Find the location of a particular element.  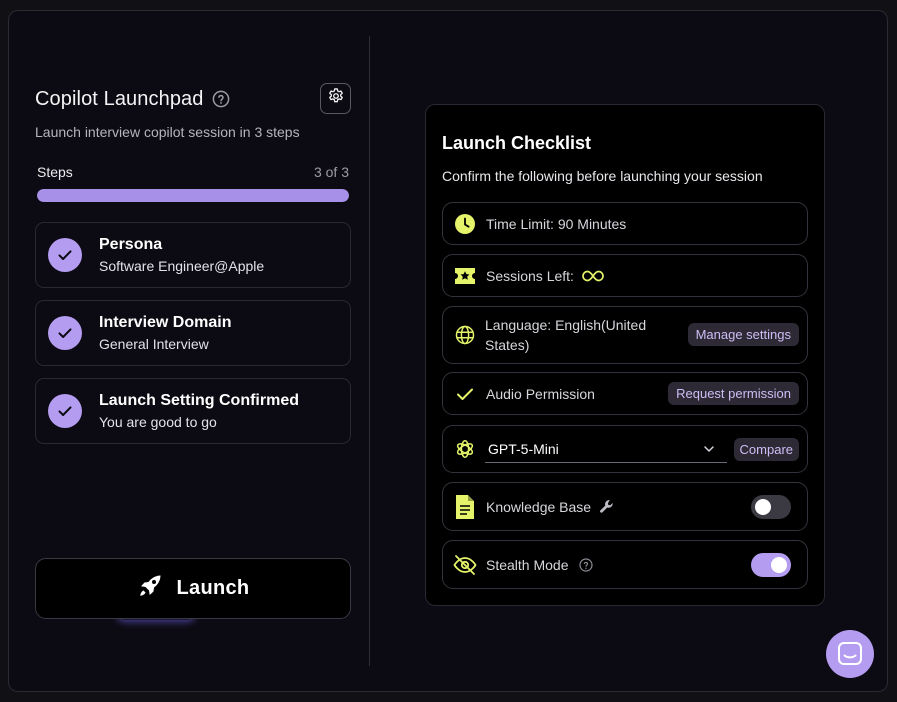

language-text: Language: English(United States) is located at coordinates (566, 335).